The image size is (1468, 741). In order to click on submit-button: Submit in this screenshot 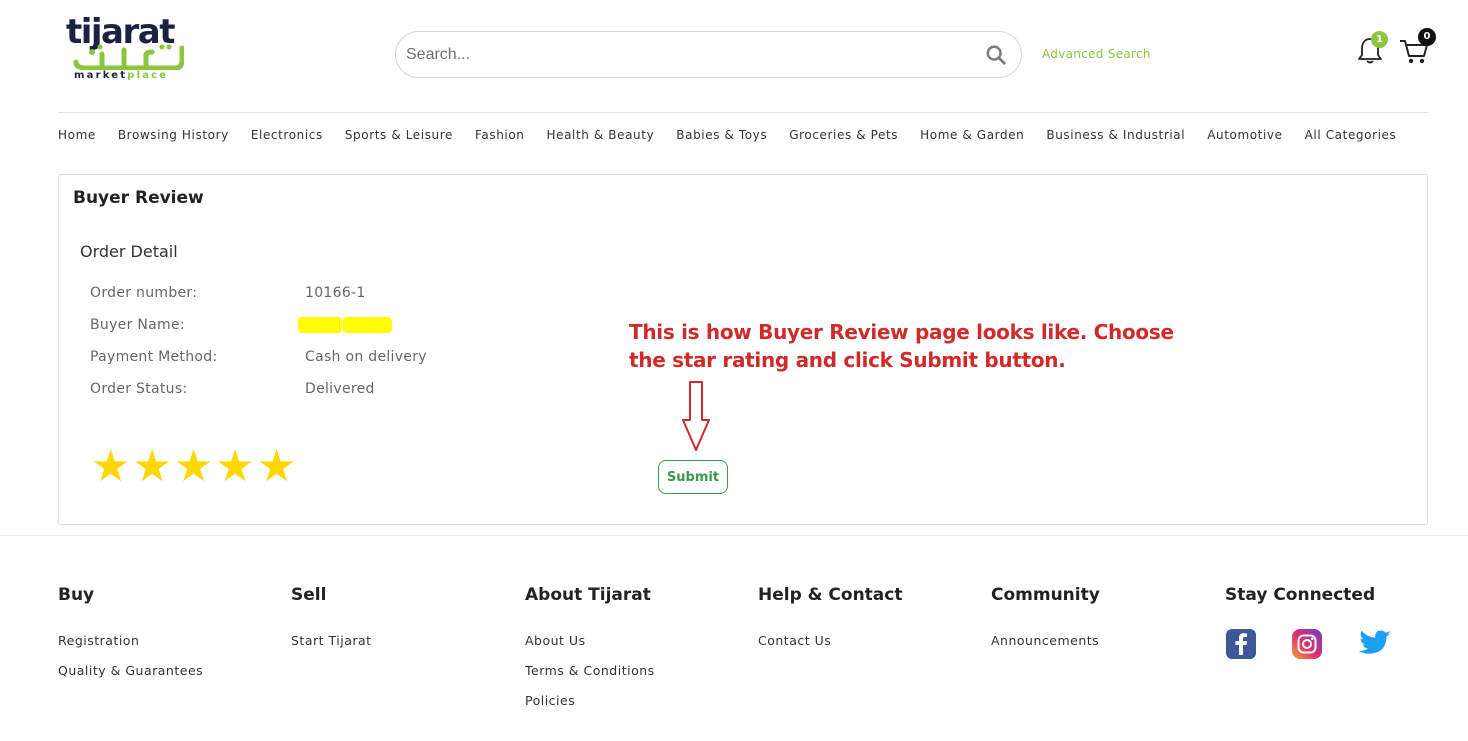, I will do `click(693, 477)`.